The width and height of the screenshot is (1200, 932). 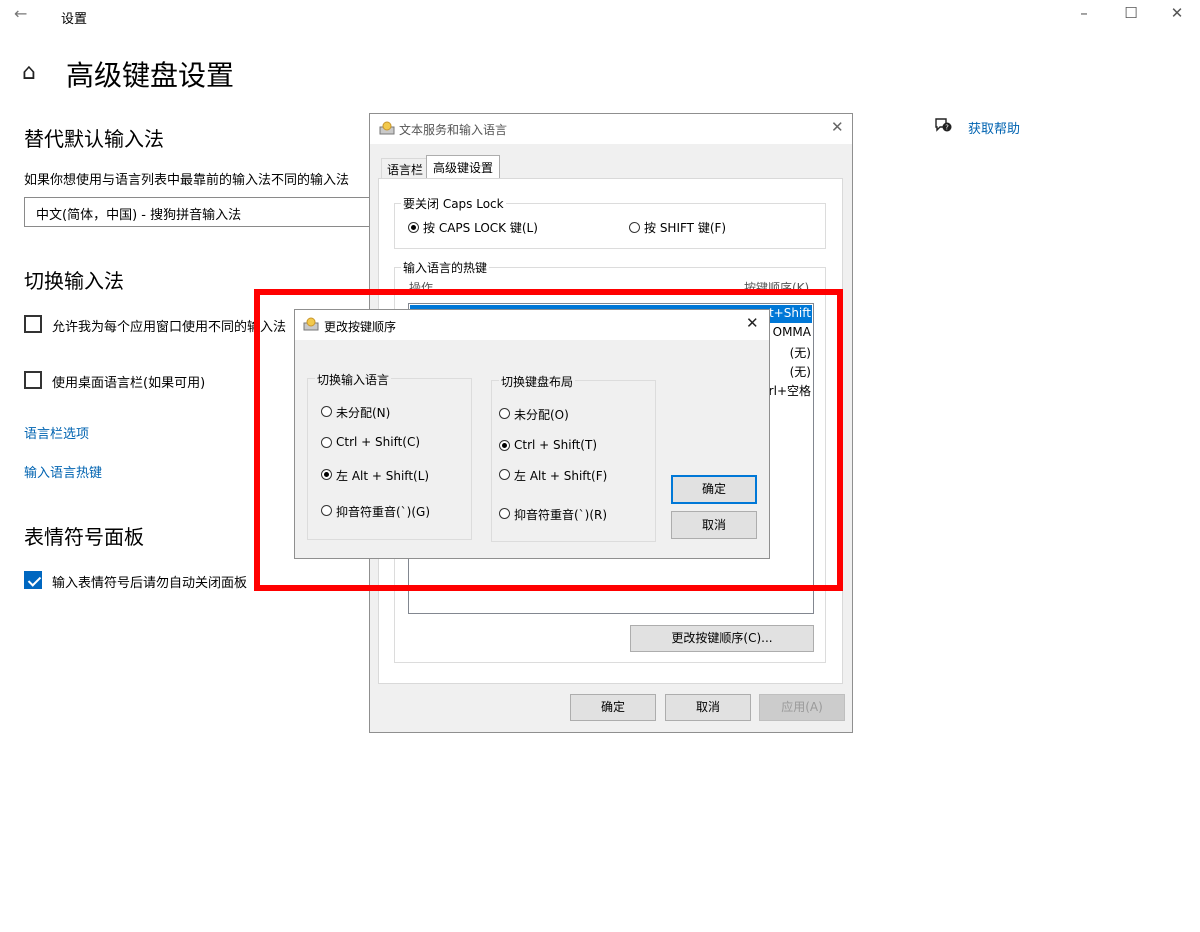 I want to click on layout-alt-shift-label: 左 Alt + Shift(F), so click(x=561, y=476).